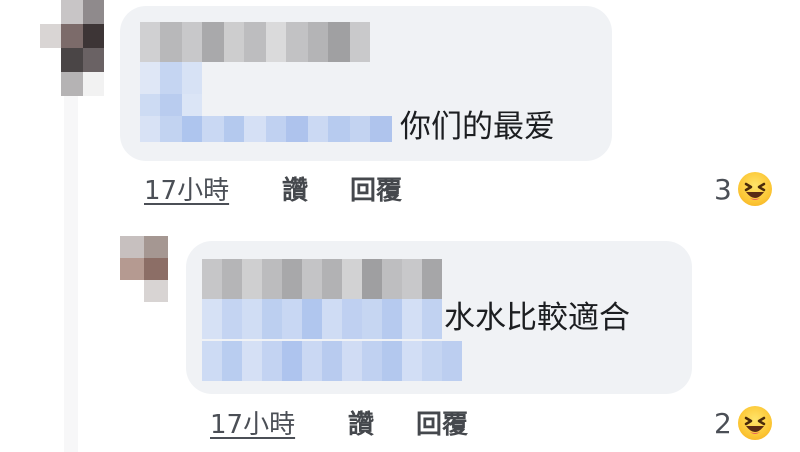  What do you see at coordinates (186, 191) in the screenshot?
I see `comment-timestamp-link: 17小時` at bounding box center [186, 191].